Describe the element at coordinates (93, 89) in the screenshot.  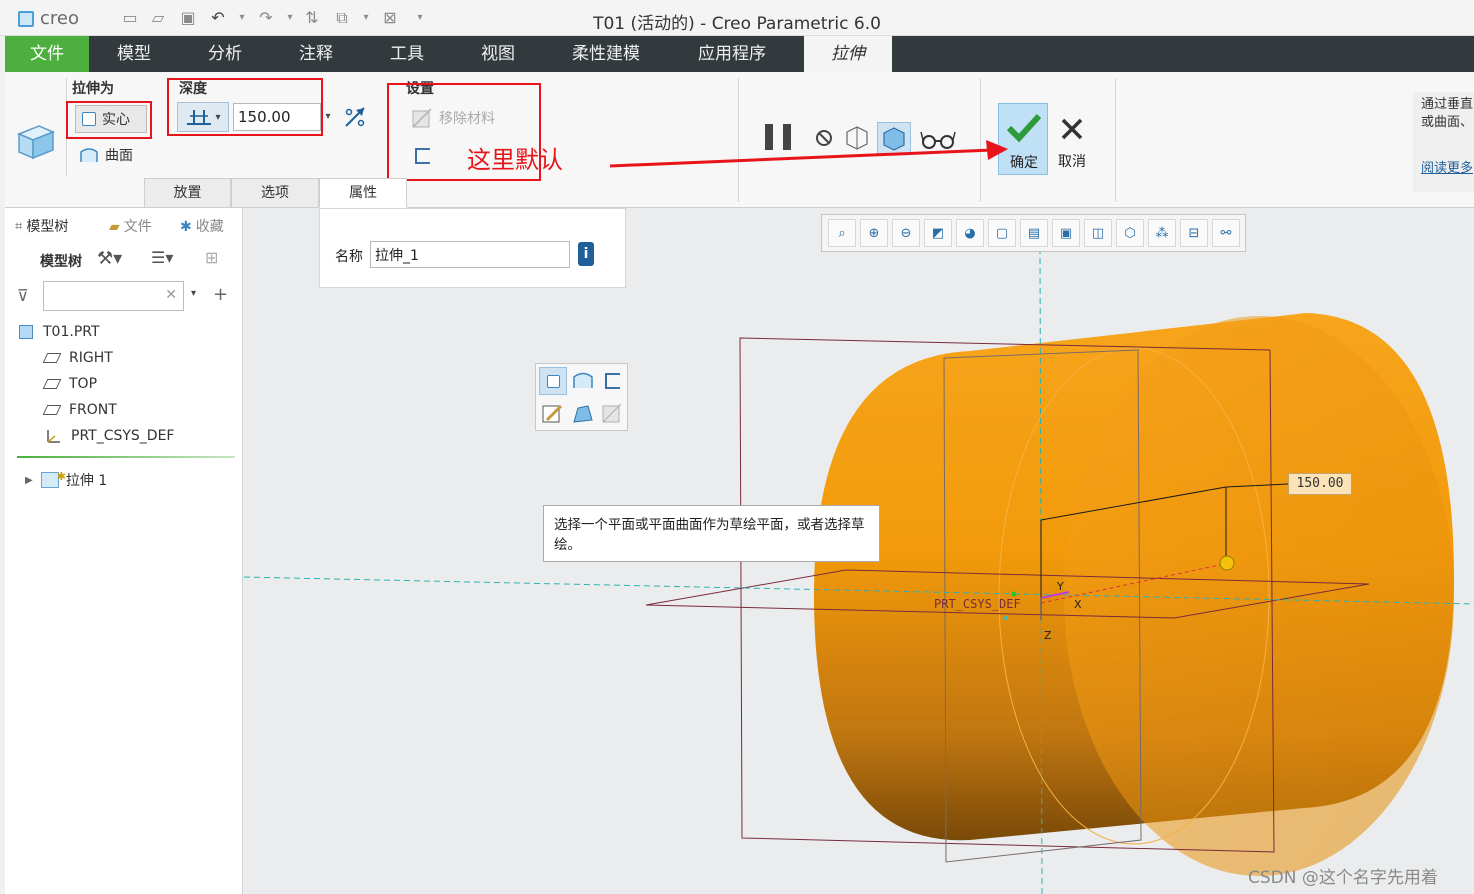
I see `extrude-as-label: 拉伸为` at that location.